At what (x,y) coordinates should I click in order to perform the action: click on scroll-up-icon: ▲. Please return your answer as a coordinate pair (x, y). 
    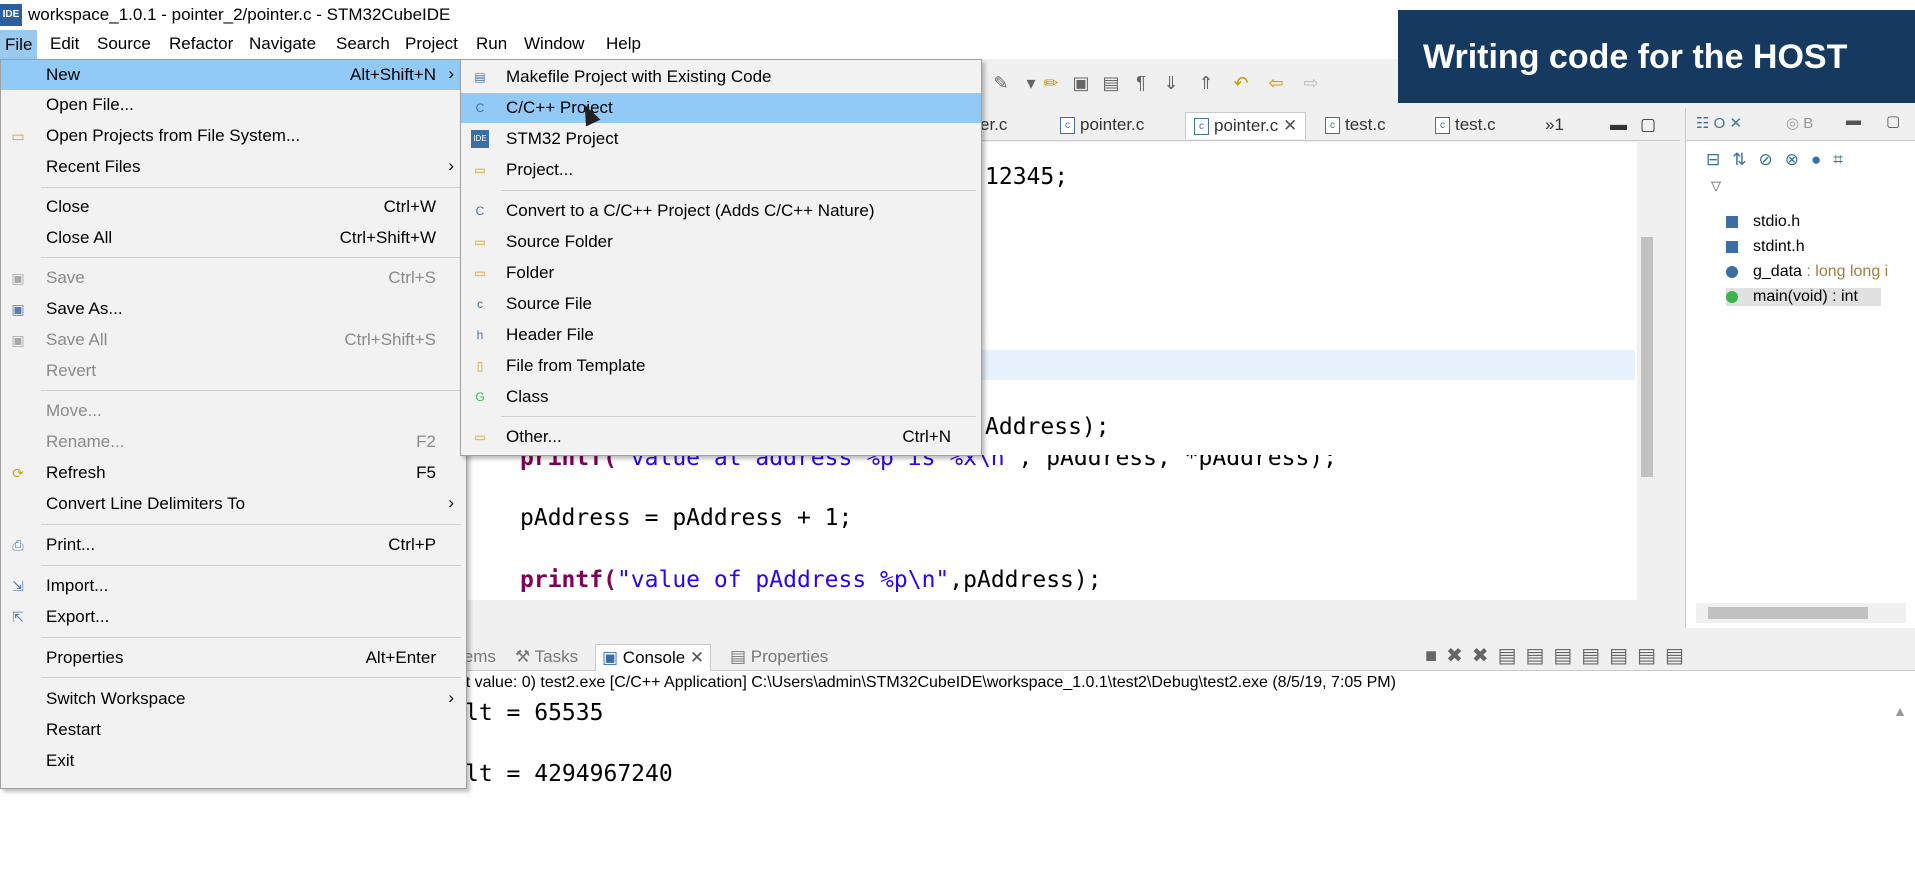
    Looking at the image, I should click on (1900, 711).